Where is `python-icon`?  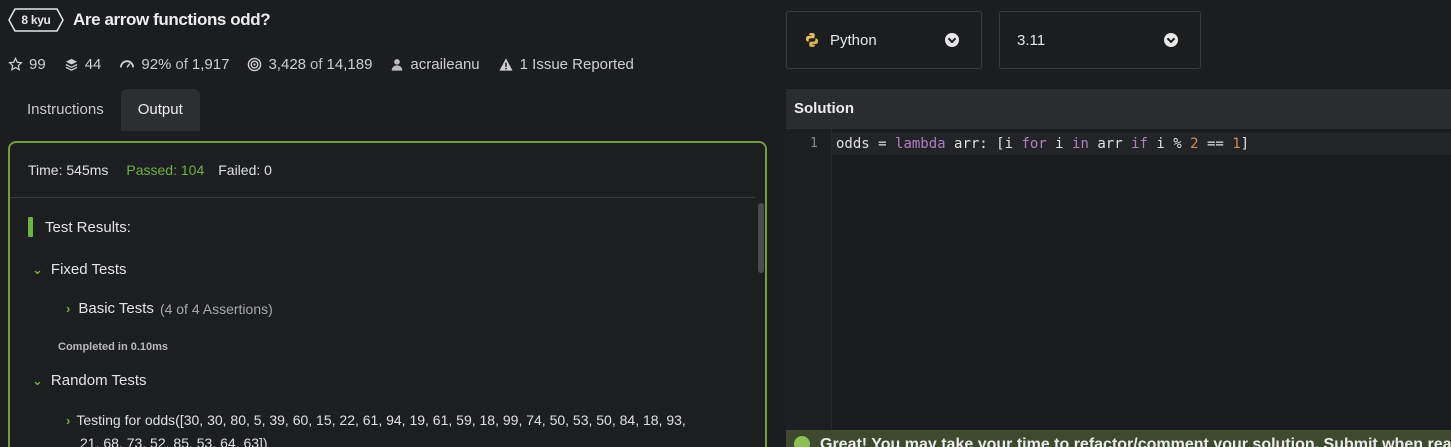 python-icon is located at coordinates (812, 40).